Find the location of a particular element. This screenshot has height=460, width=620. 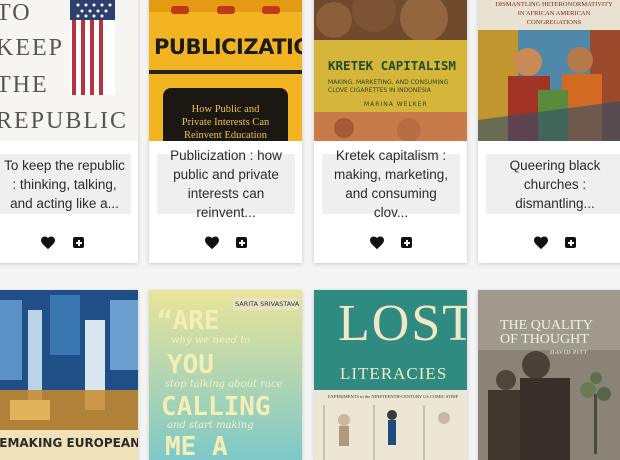

book-card: THE QUALITY OF THOUGHT DAVID PITT is located at coordinates (549, 375).